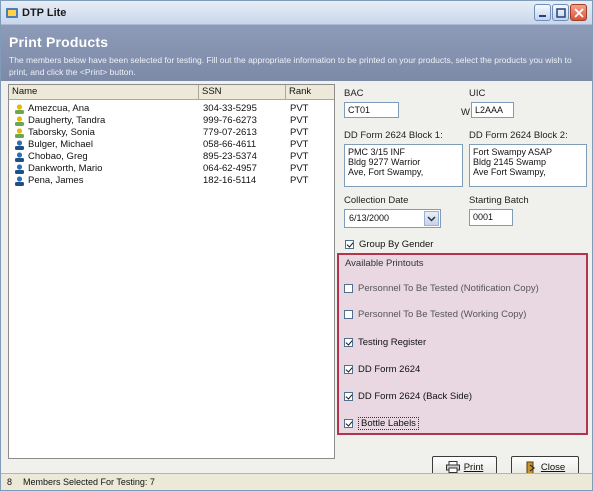 The width and height of the screenshot is (593, 491). I want to click on member-name: Daugherty, Tandra, so click(67, 120).